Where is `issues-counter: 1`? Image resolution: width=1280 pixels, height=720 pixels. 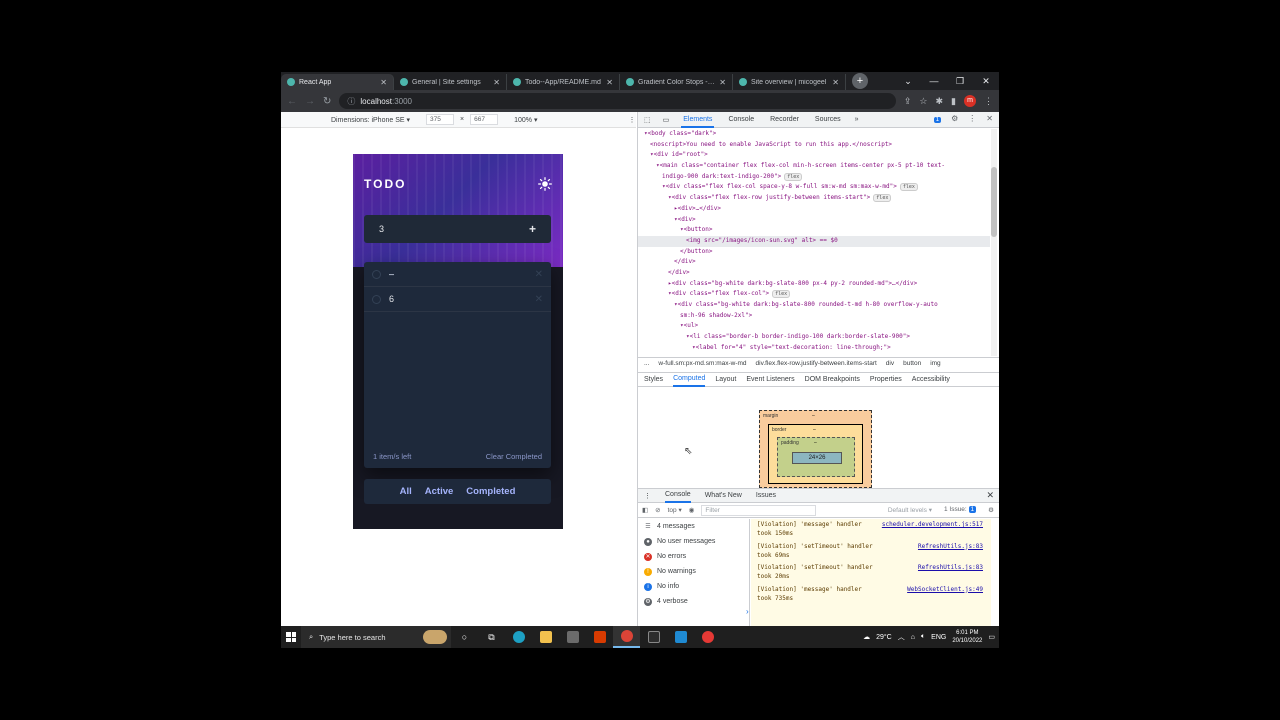 issues-counter: 1 is located at coordinates (937, 118).